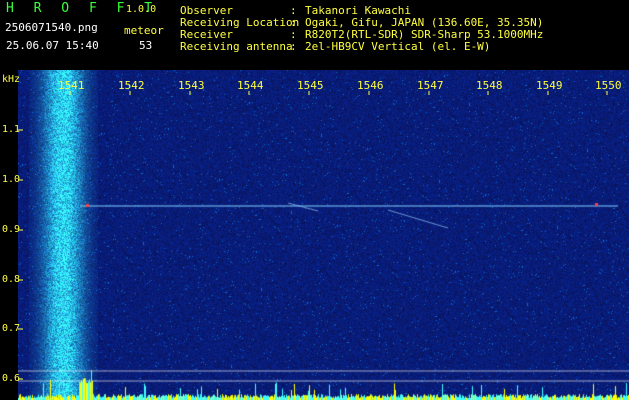  What do you see at coordinates (51, 27) in the screenshot?
I see `filename-label: 2506071540.png` at bounding box center [51, 27].